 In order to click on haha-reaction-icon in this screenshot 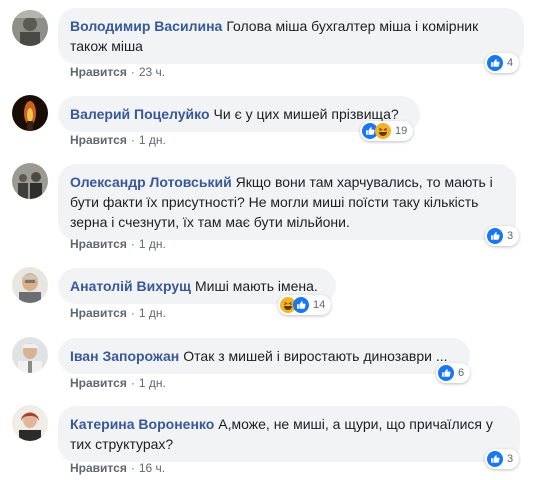, I will do `click(383, 131)`.